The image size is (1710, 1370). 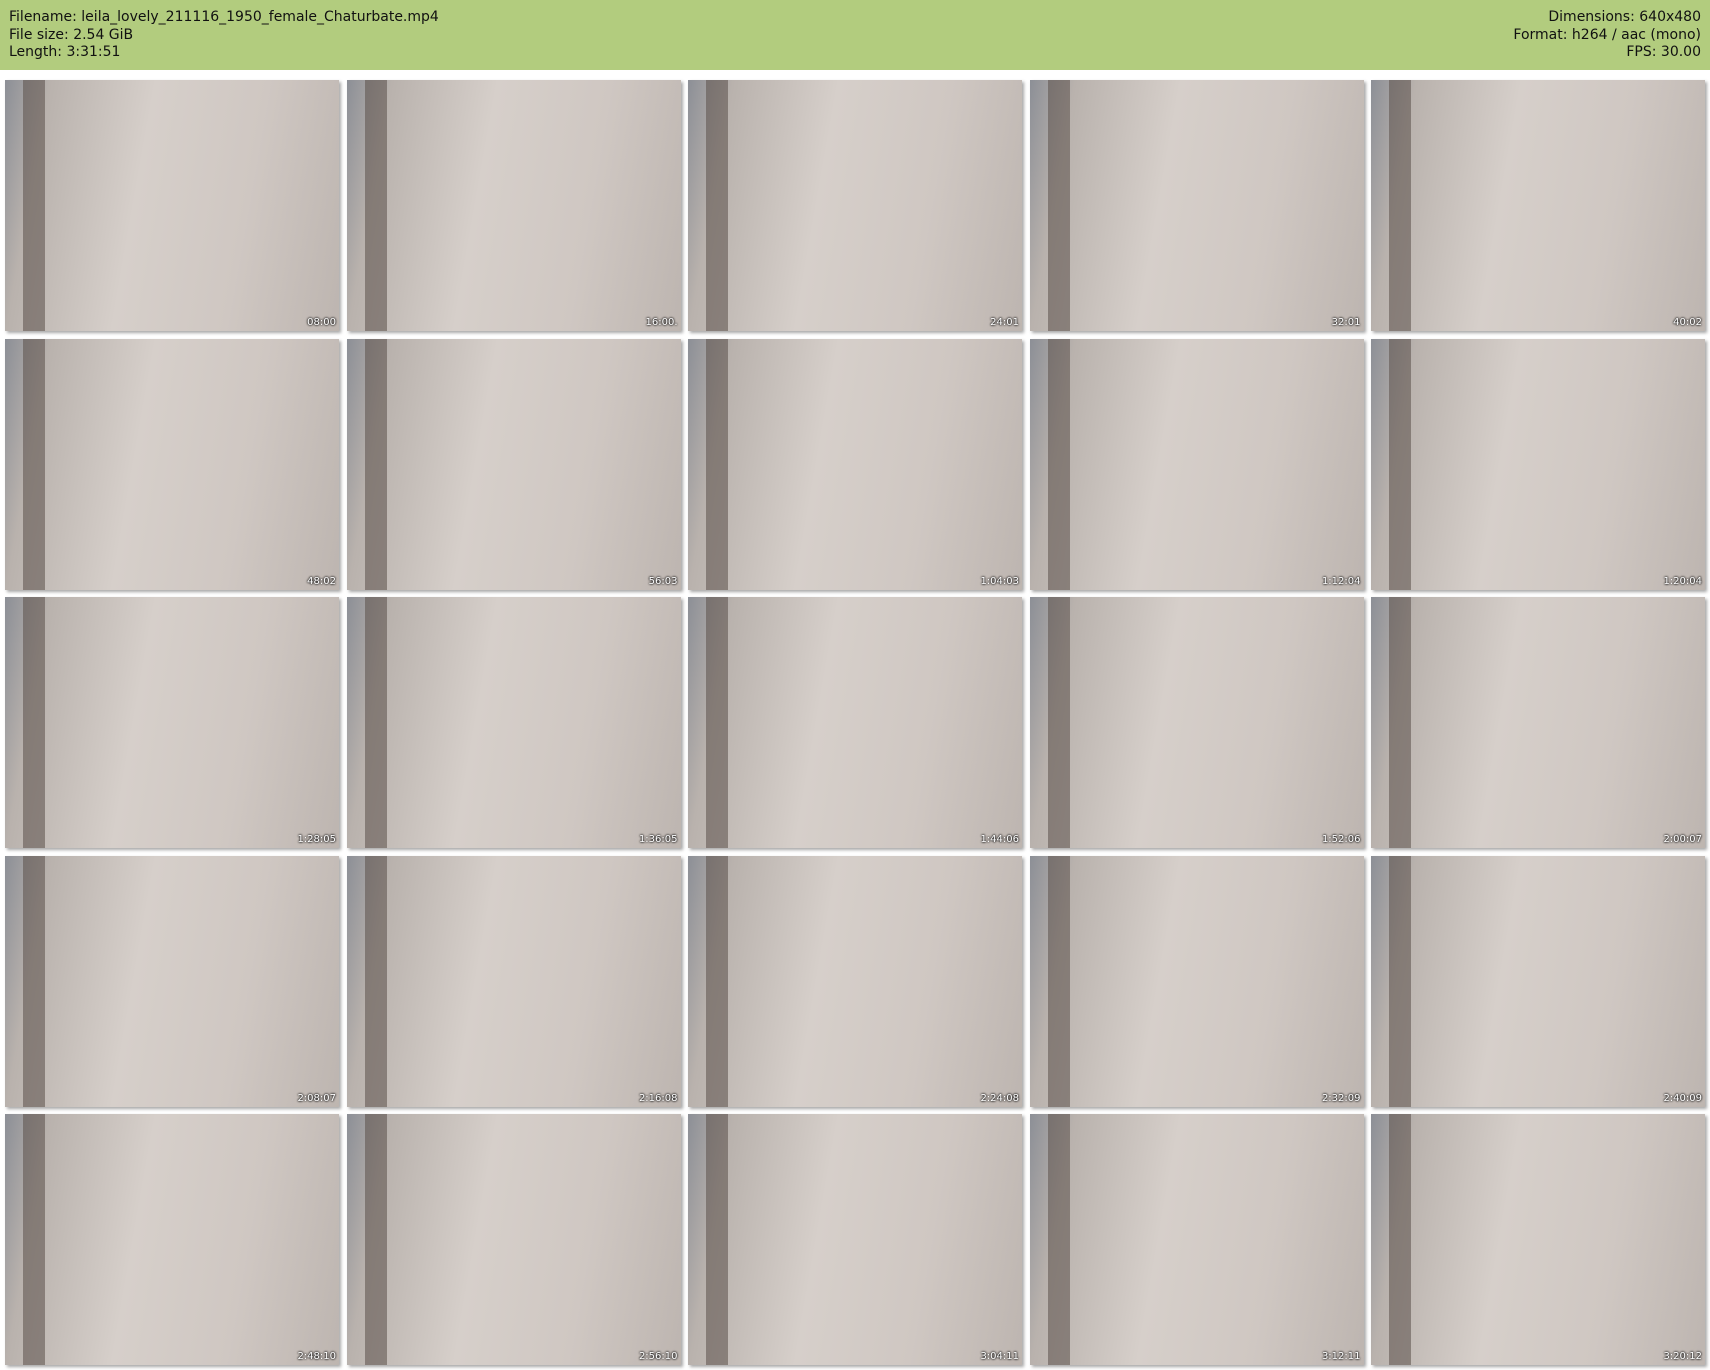 What do you see at coordinates (1004, 322) in the screenshot?
I see `timestamp: 24:01` at bounding box center [1004, 322].